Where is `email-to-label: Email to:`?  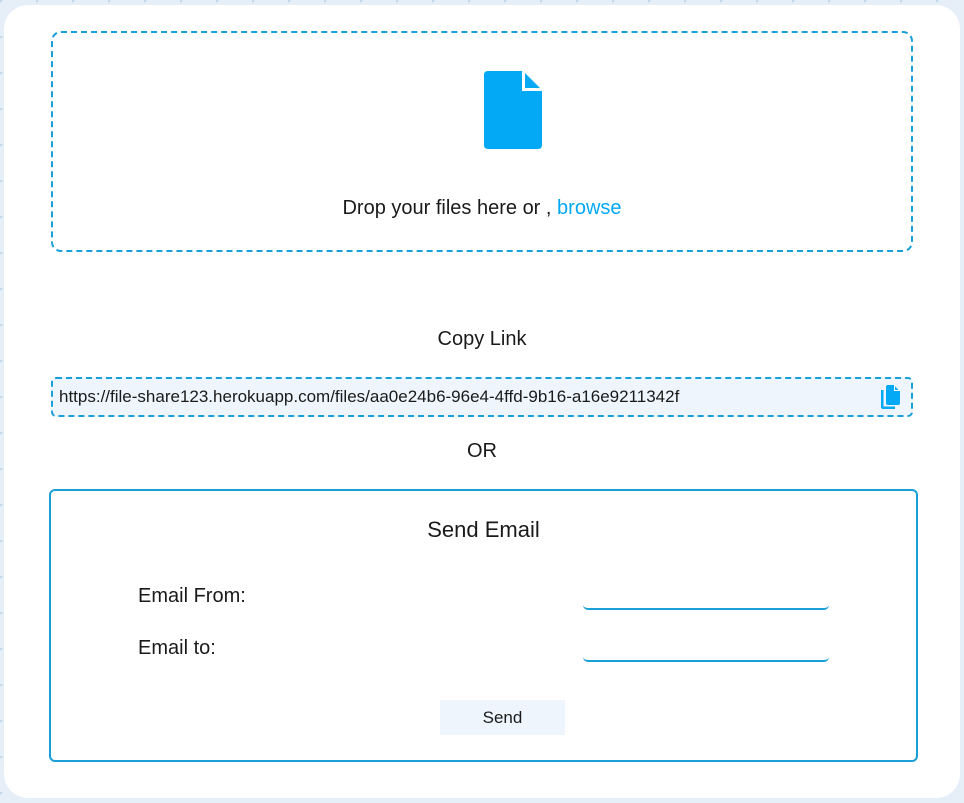 email-to-label: Email to: is located at coordinates (177, 648).